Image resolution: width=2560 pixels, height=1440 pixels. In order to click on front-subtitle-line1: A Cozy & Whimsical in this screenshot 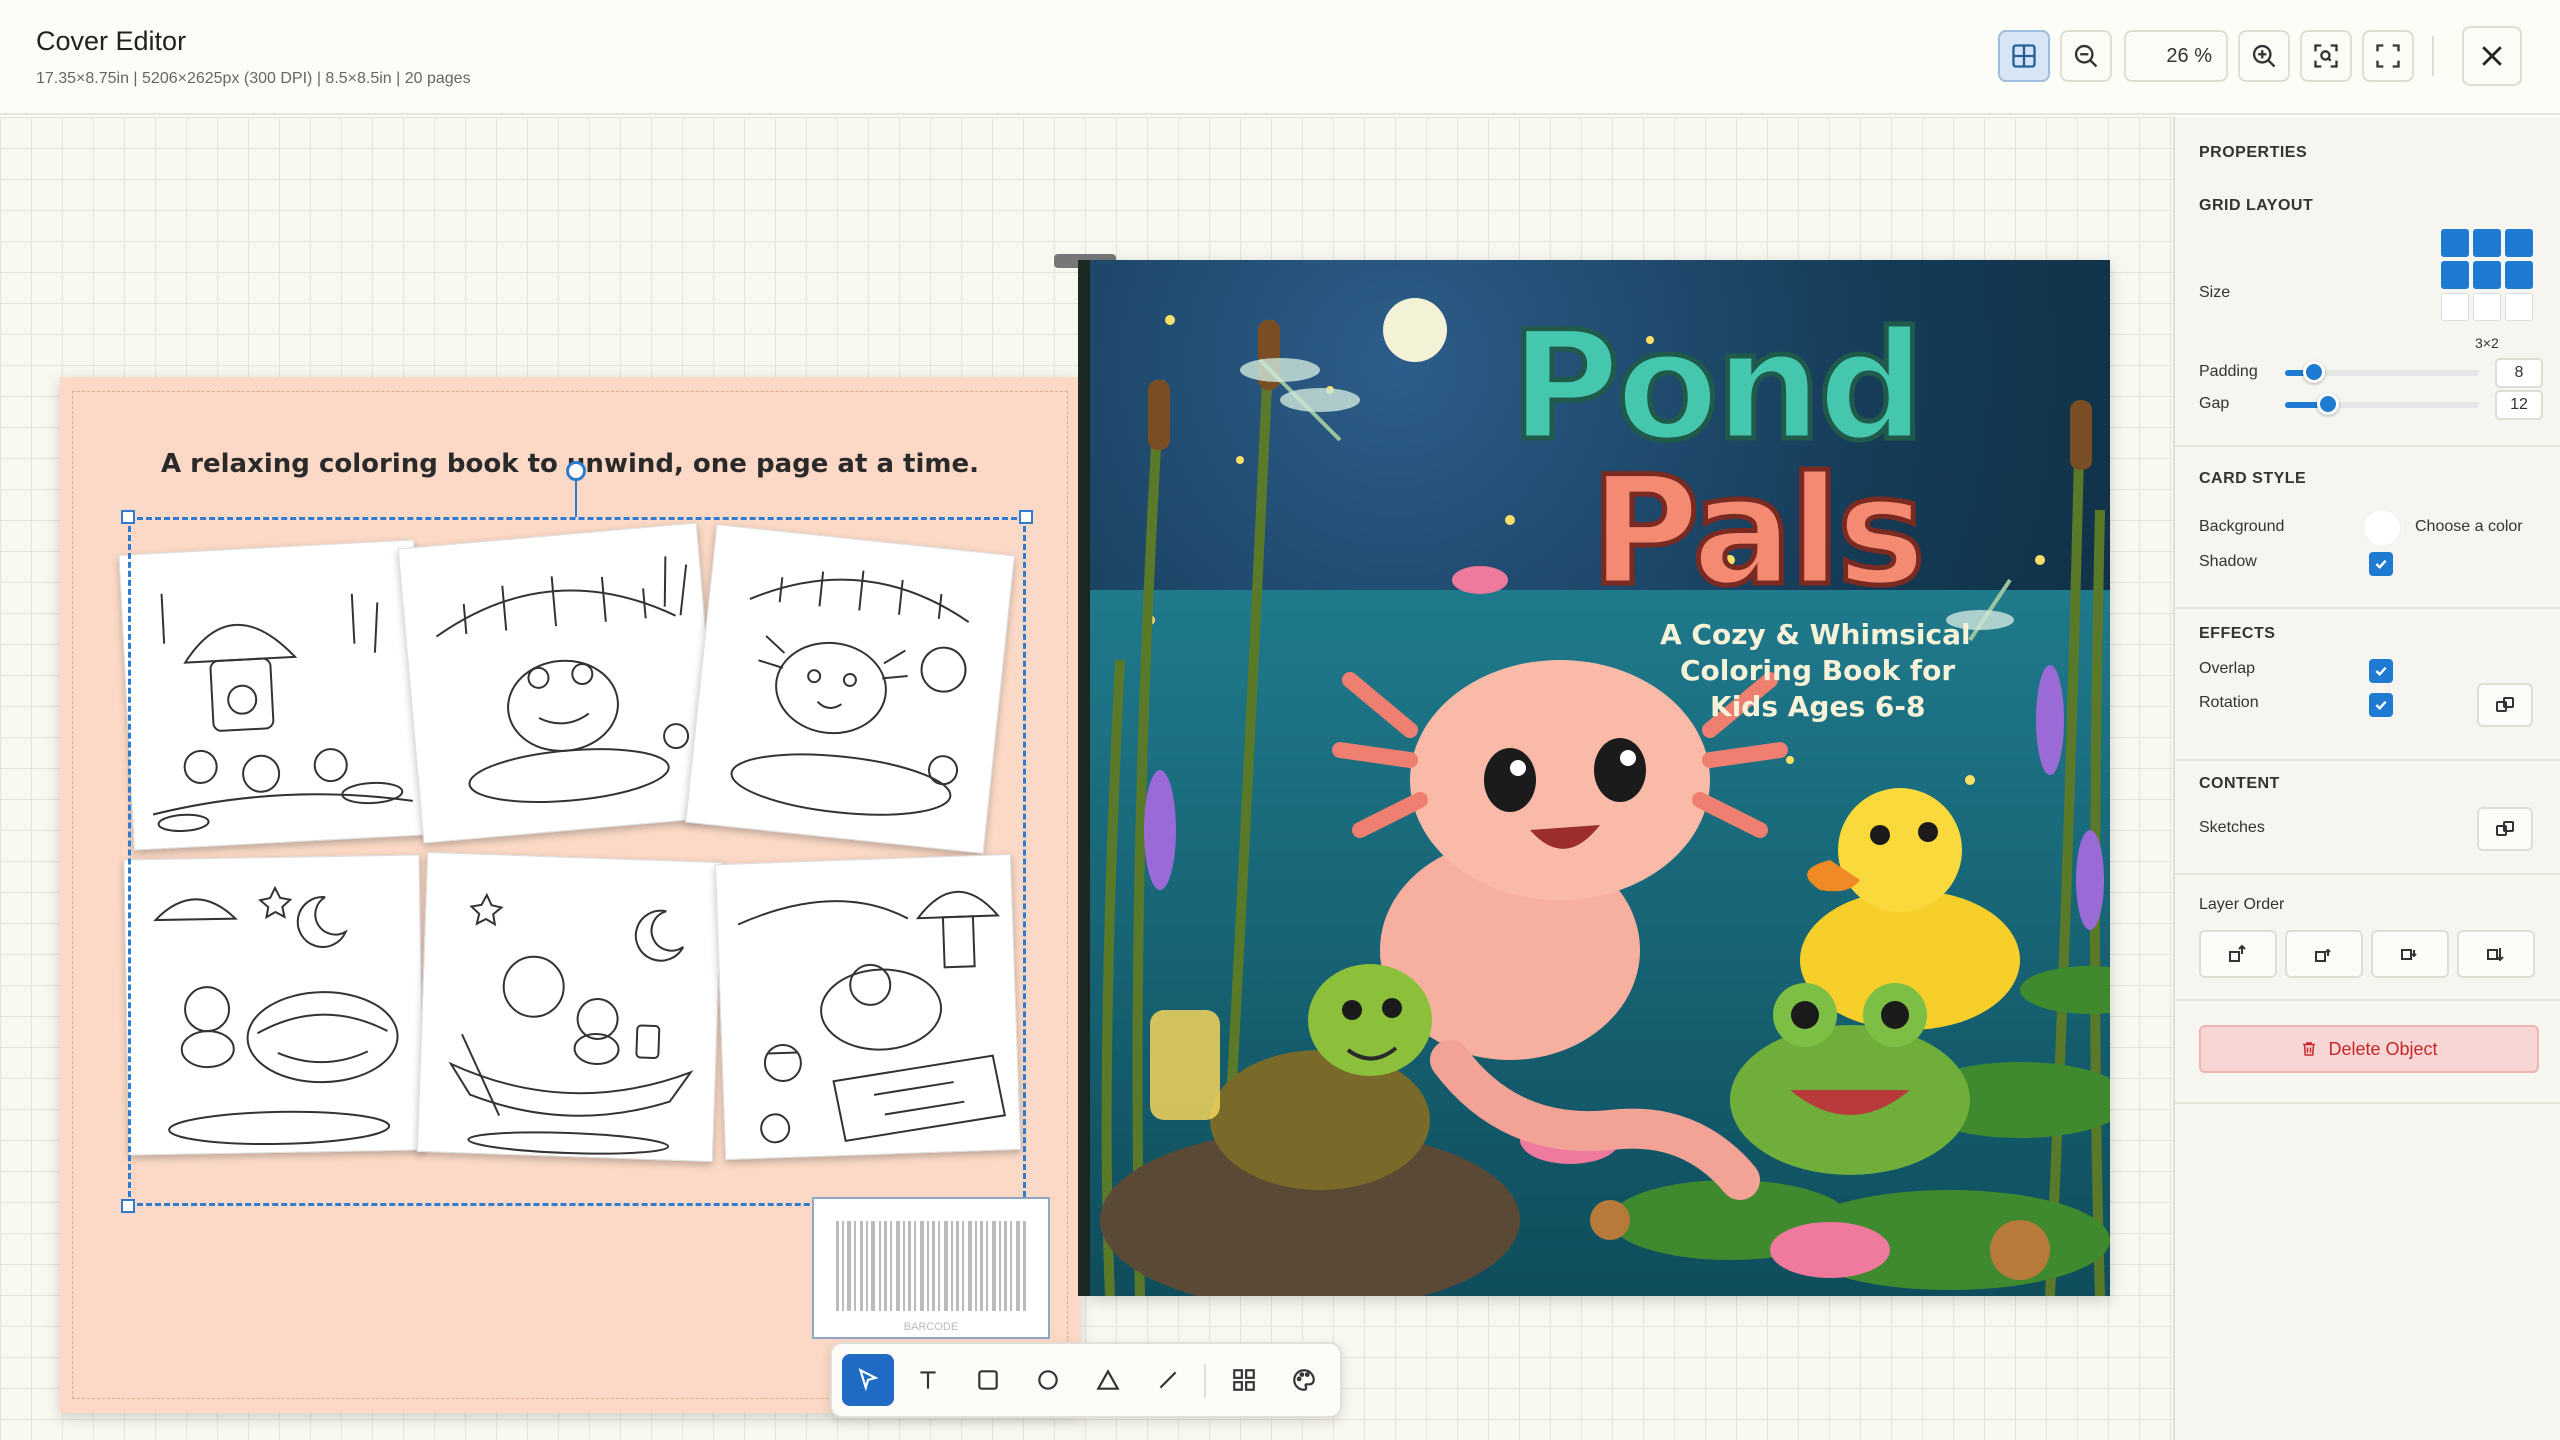, I will do `click(1815, 634)`.